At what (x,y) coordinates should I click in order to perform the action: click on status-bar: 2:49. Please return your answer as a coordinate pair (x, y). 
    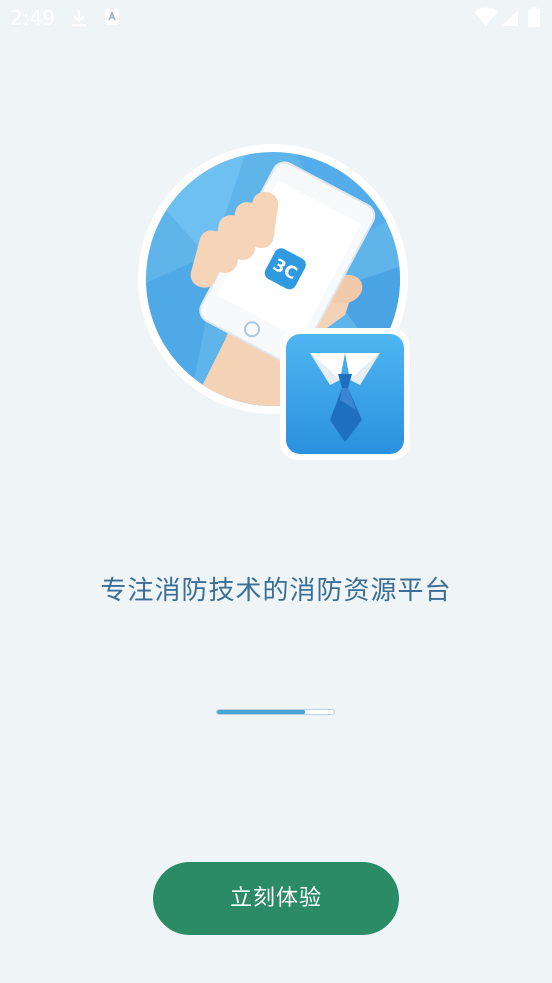
    Looking at the image, I should click on (276, 18).